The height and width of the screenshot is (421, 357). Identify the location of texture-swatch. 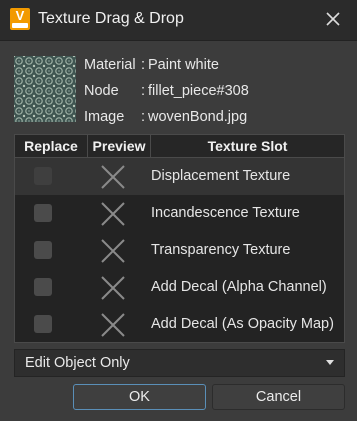
(45, 89).